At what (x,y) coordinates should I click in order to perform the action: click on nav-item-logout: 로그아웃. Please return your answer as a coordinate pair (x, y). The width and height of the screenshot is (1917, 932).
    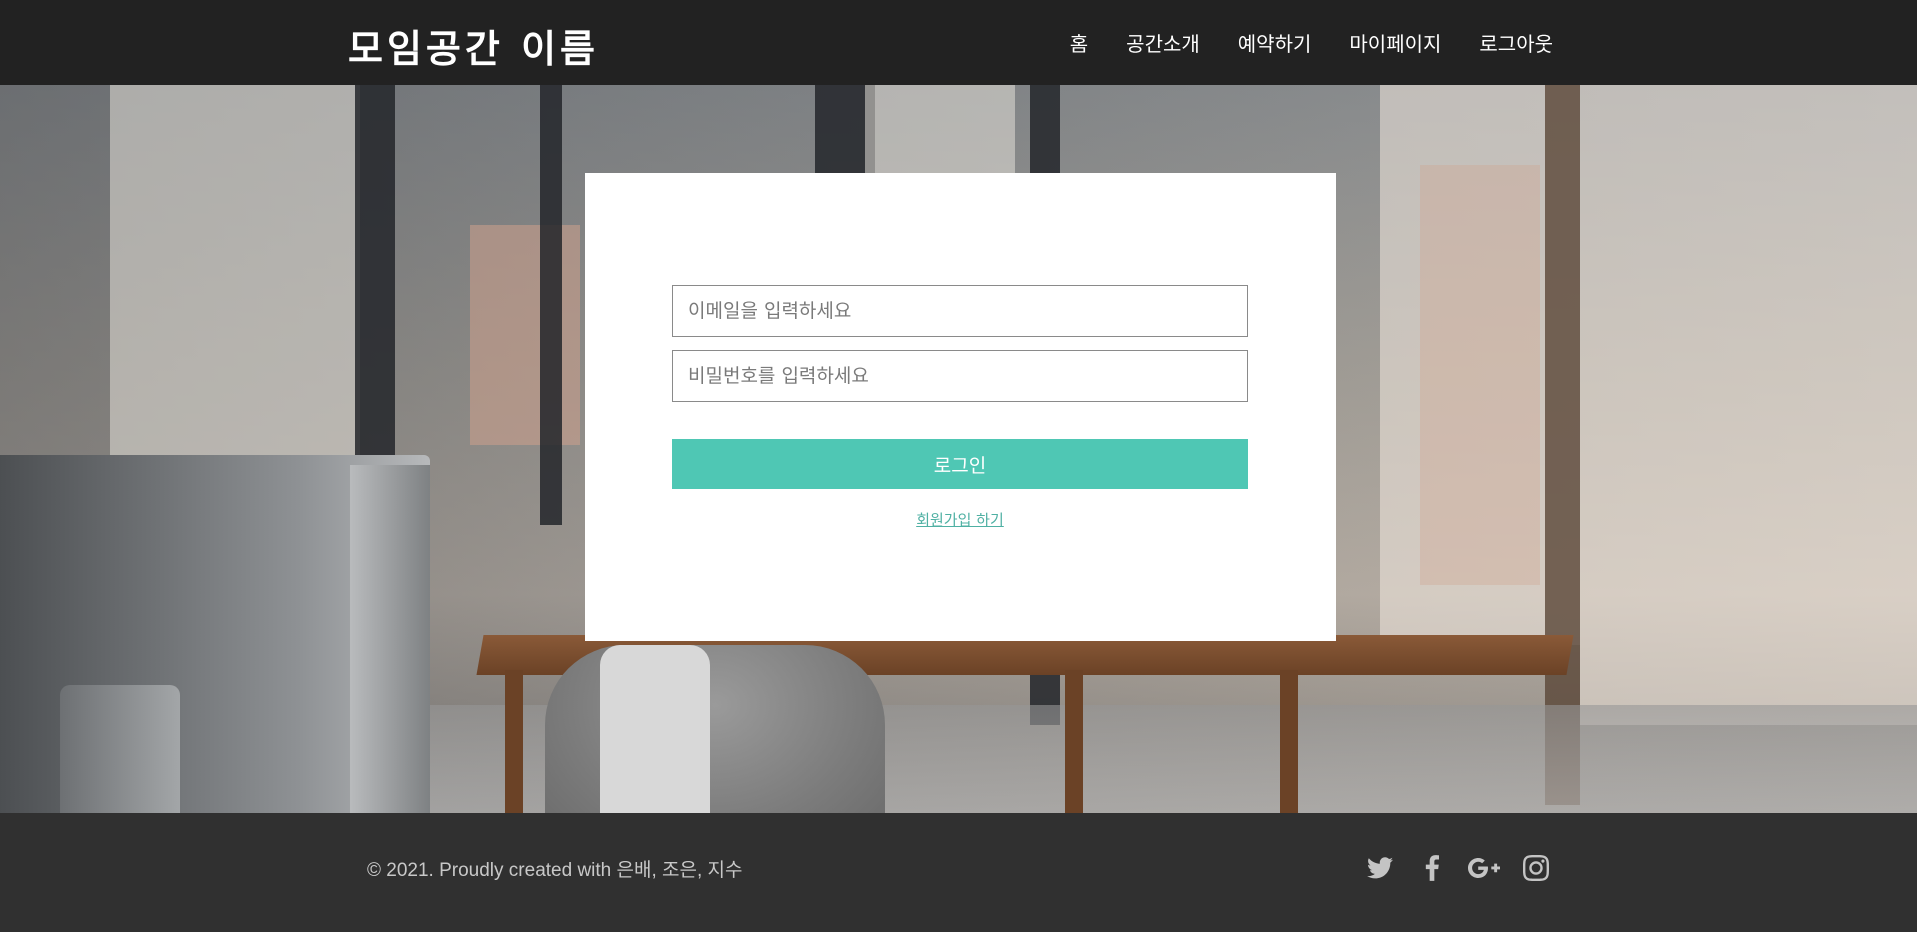
    Looking at the image, I should click on (1516, 42).